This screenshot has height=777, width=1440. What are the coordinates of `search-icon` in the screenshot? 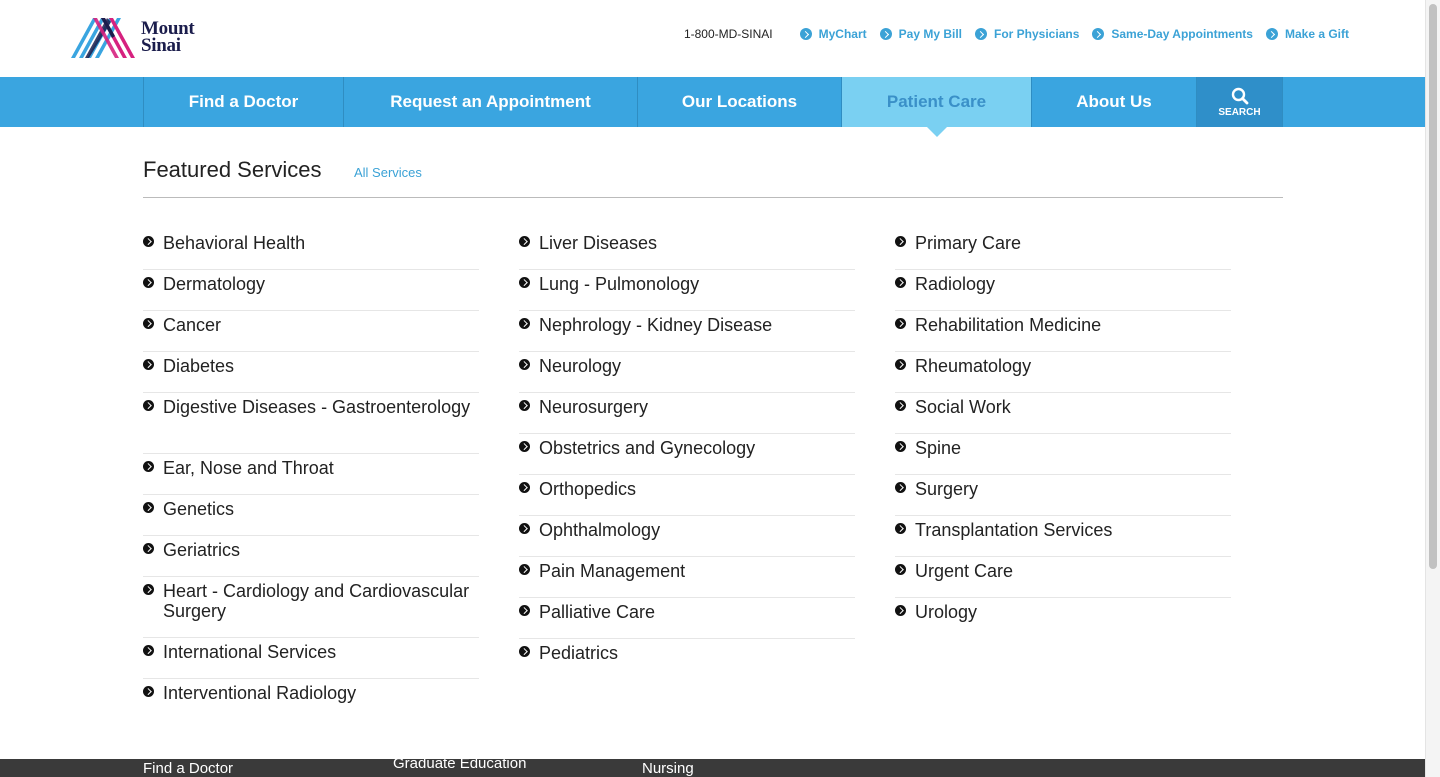 It's located at (1239, 95).